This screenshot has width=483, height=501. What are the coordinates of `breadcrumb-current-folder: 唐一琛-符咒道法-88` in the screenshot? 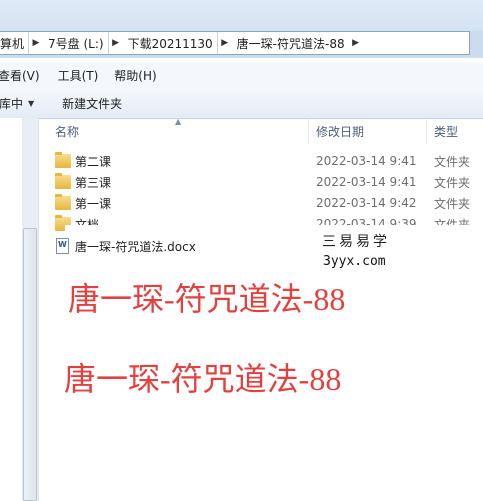 It's located at (290, 43).